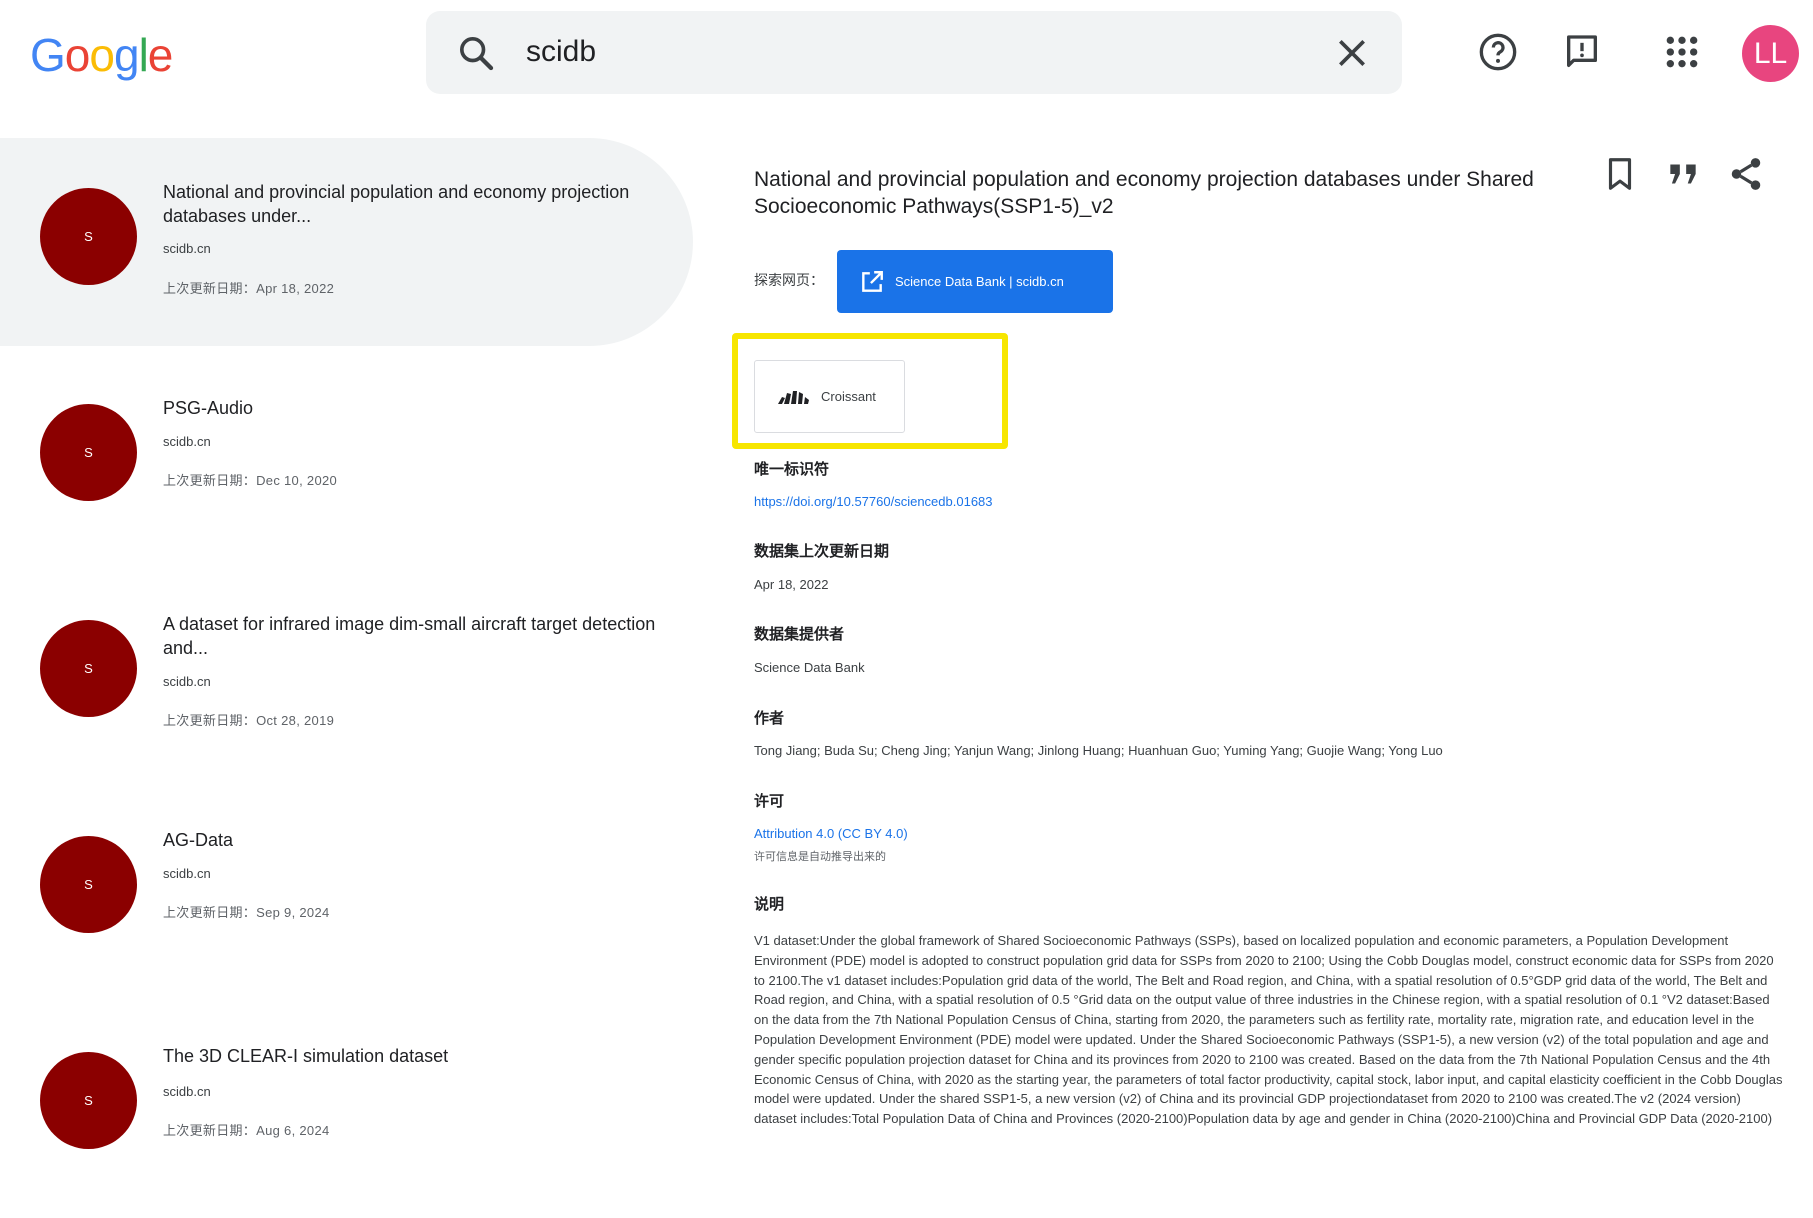 This screenshot has width=1813, height=1218. What do you see at coordinates (872, 281) in the screenshot?
I see `open-in-new-icon` at bounding box center [872, 281].